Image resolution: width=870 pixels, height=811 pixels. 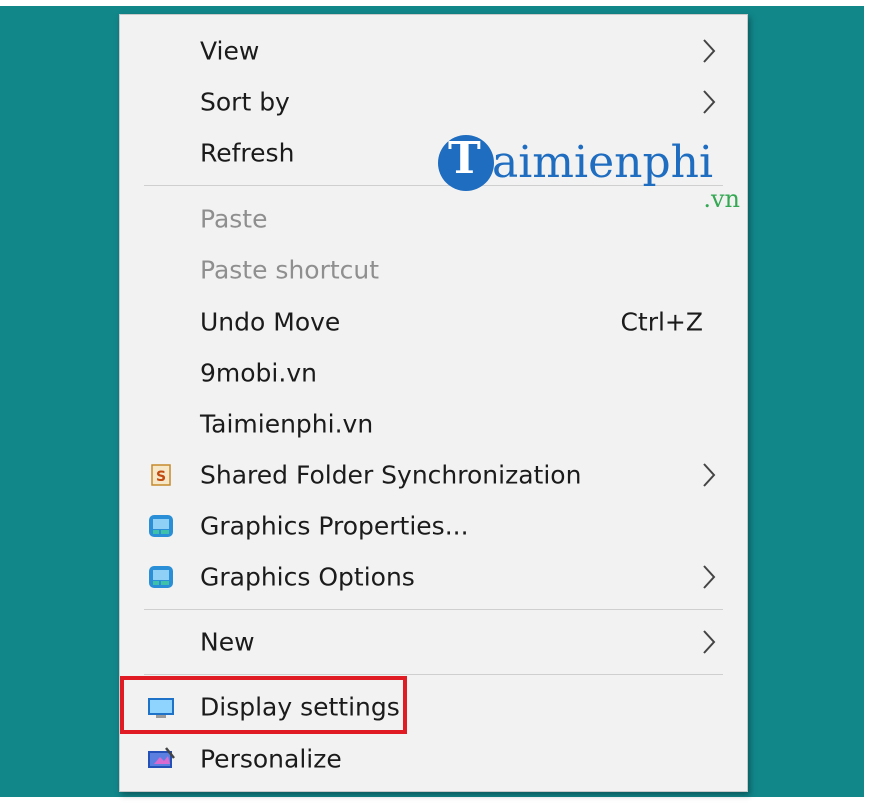 What do you see at coordinates (433, 373) in the screenshot?
I see `menu-item-9mobi: 9mobi.vn` at bounding box center [433, 373].